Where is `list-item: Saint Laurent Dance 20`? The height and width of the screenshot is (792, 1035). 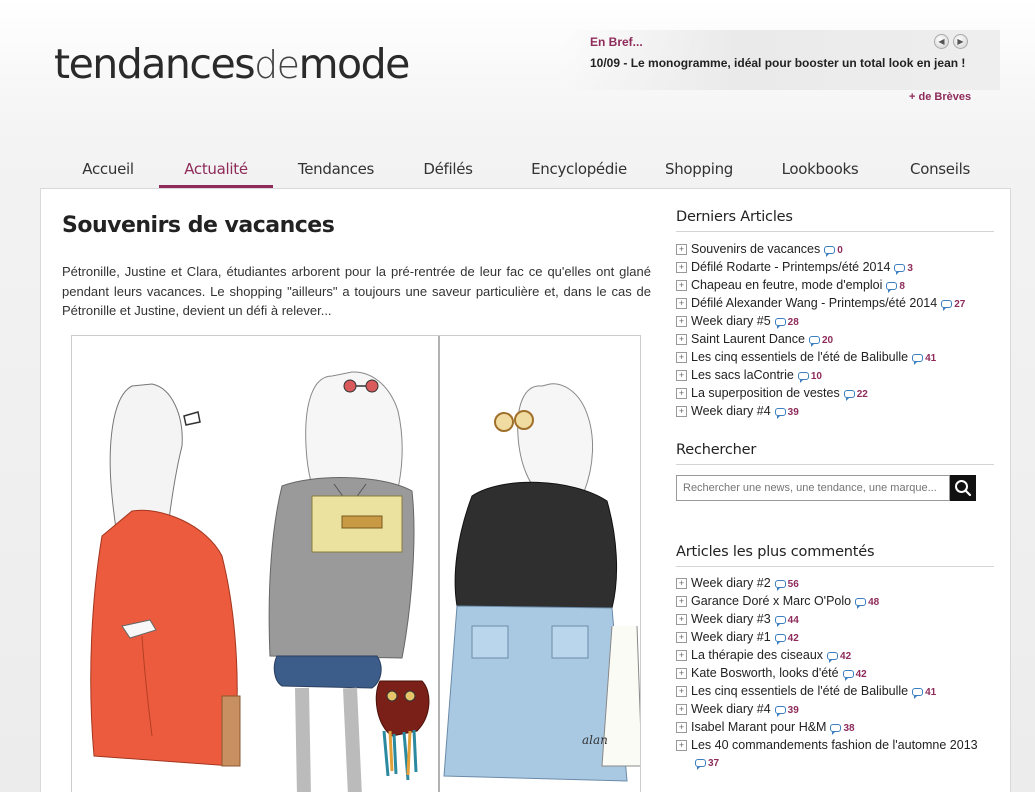 list-item: Saint Laurent Dance 20 is located at coordinates (841, 340).